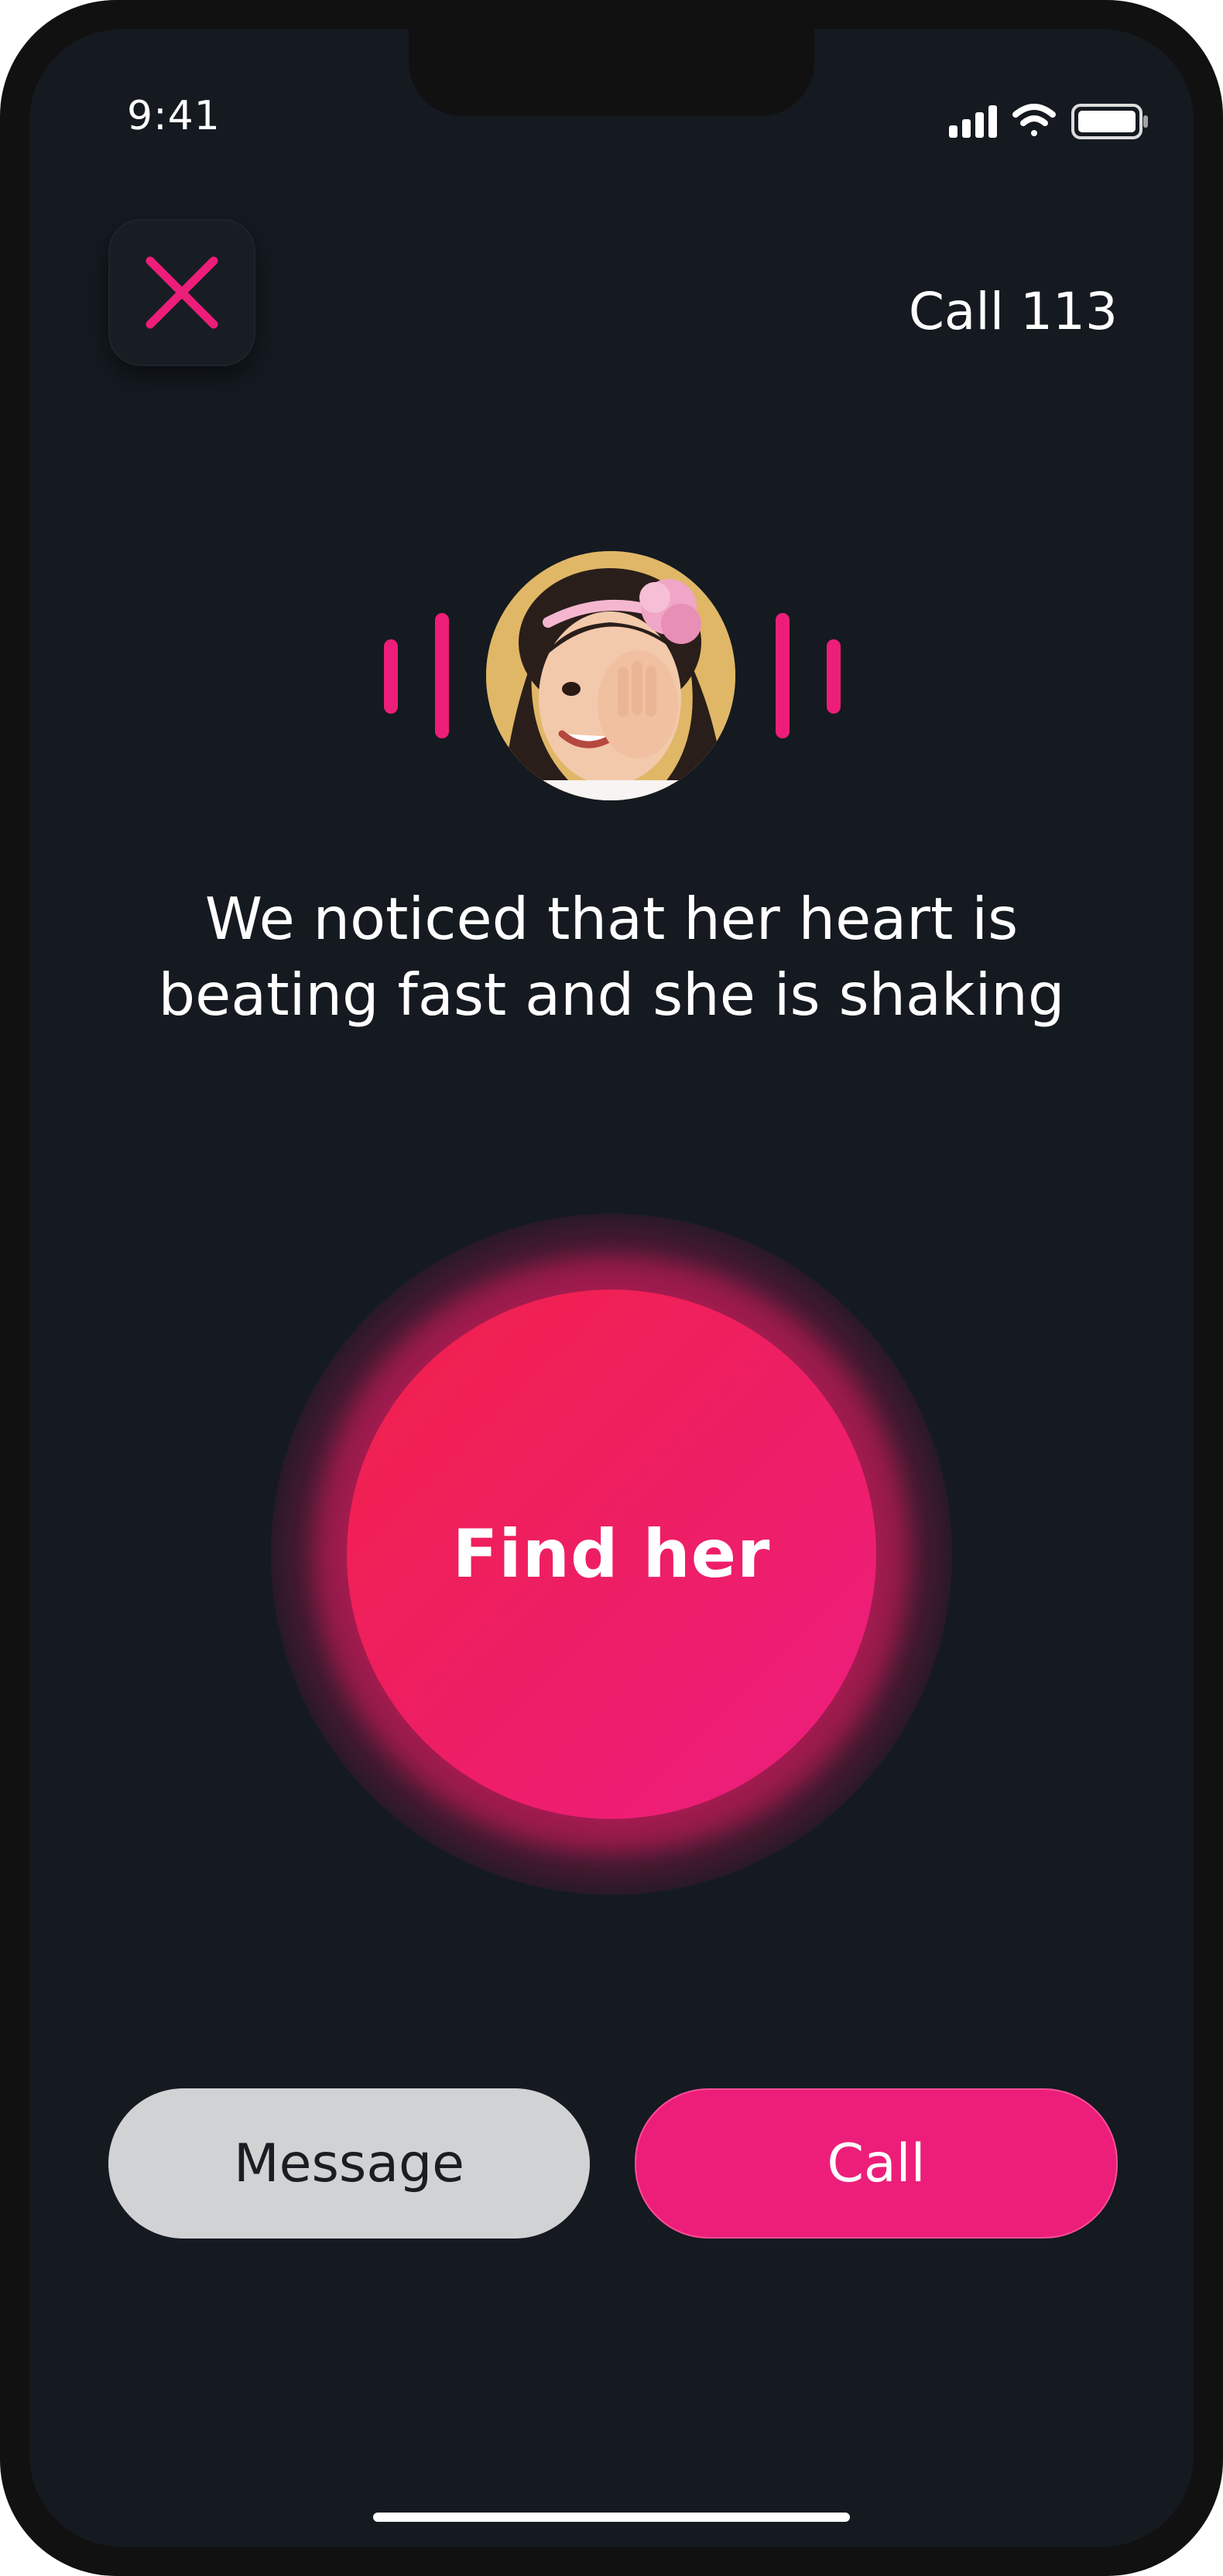 Image resolution: width=1223 pixels, height=2576 pixels. I want to click on close-button, so click(182, 292).